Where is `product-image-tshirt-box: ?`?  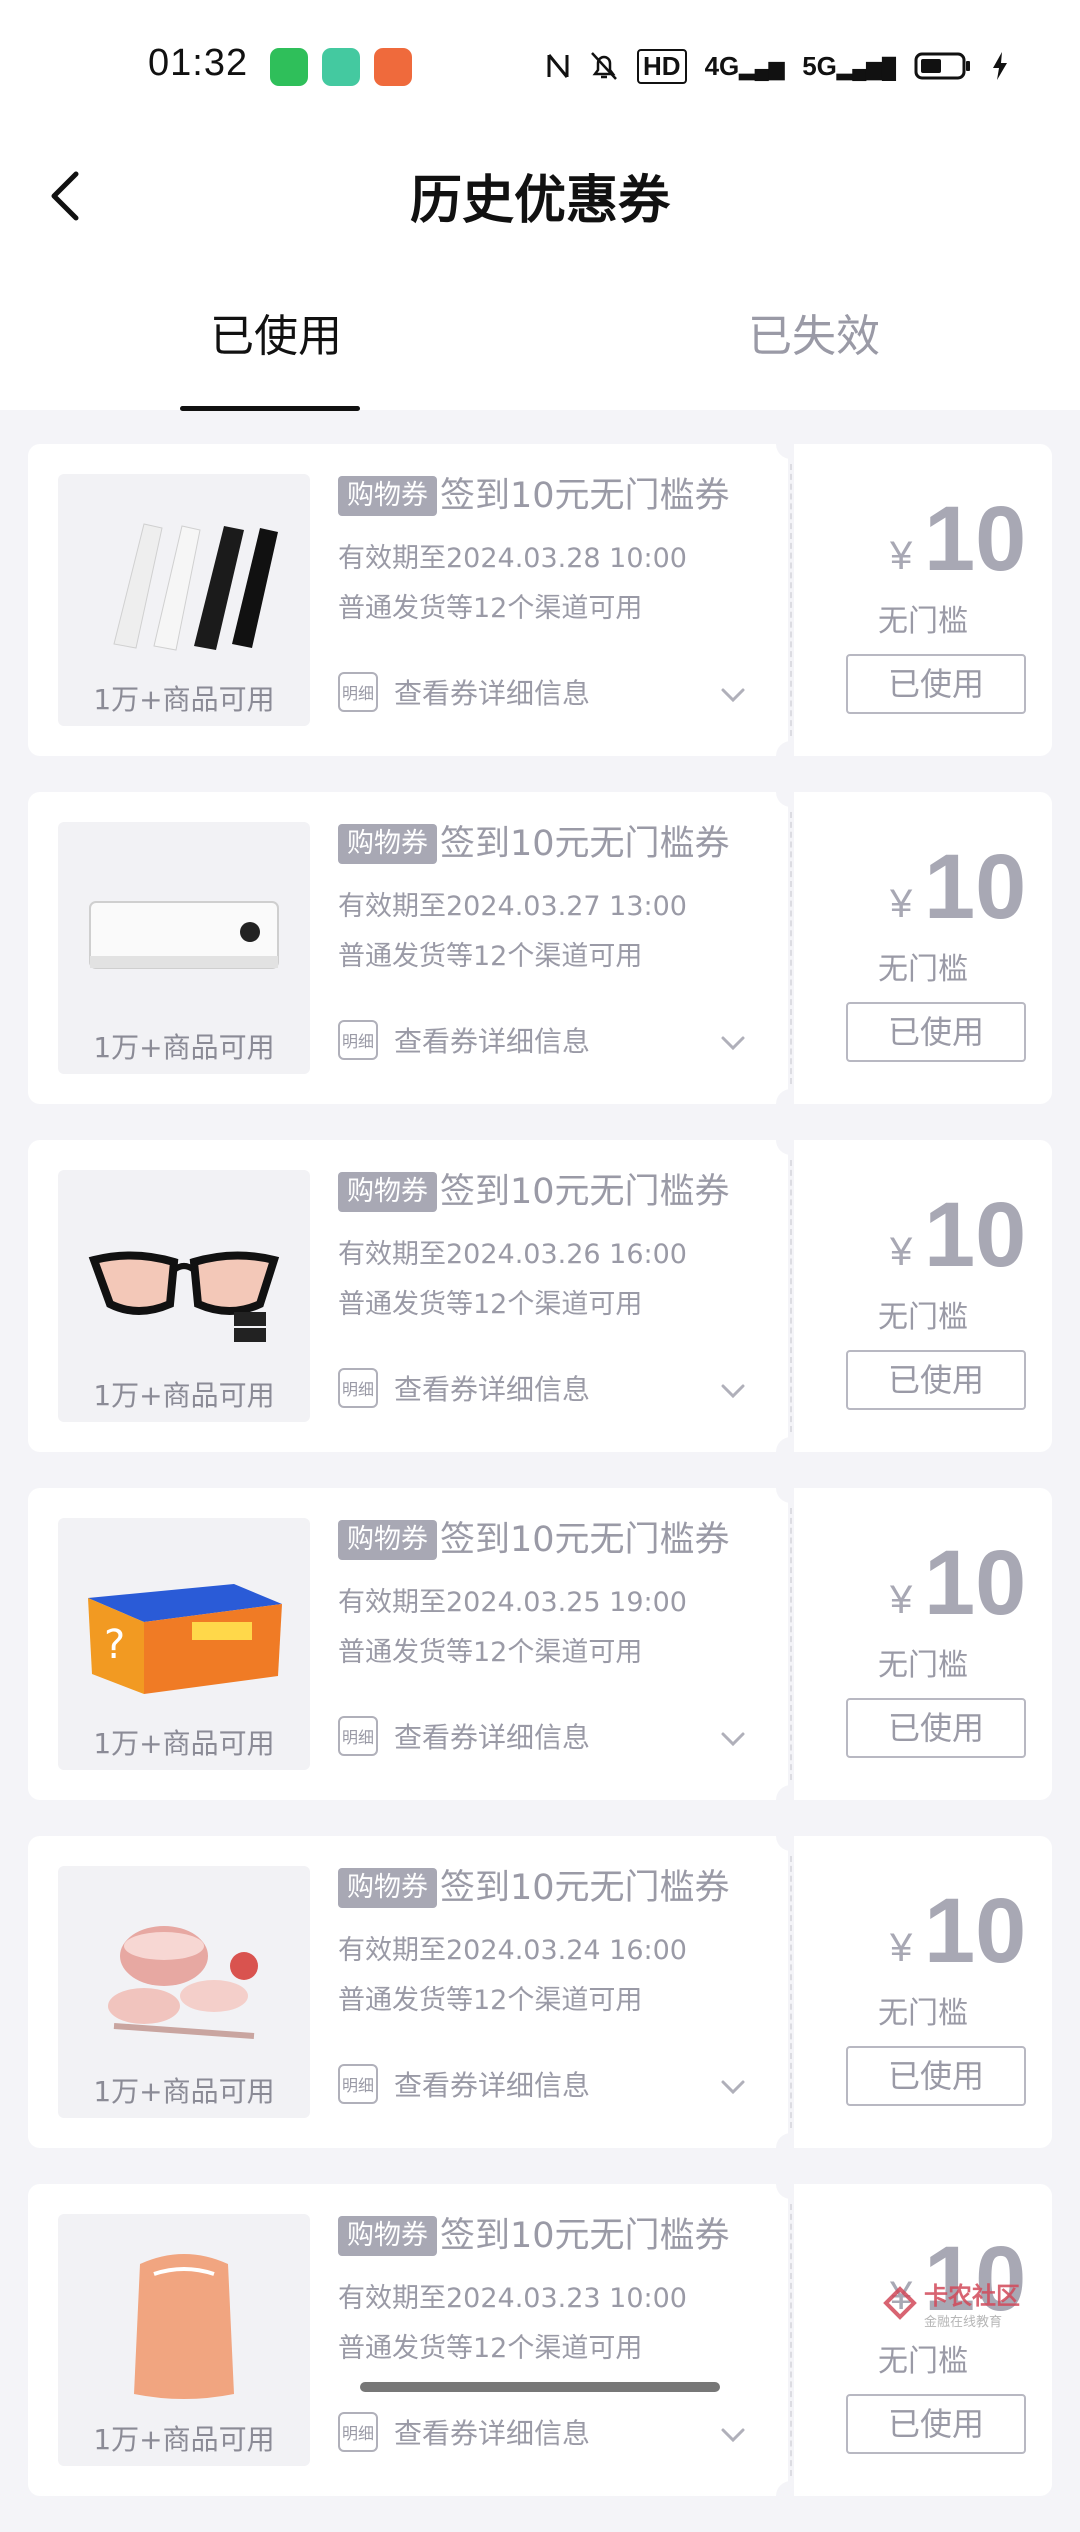
product-image-tshirt-box: ? is located at coordinates (184, 1628).